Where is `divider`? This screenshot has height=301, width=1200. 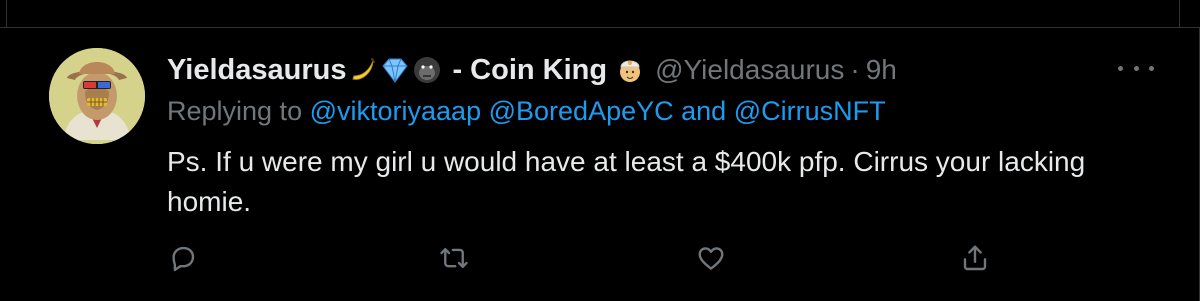 divider is located at coordinates (600, 27).